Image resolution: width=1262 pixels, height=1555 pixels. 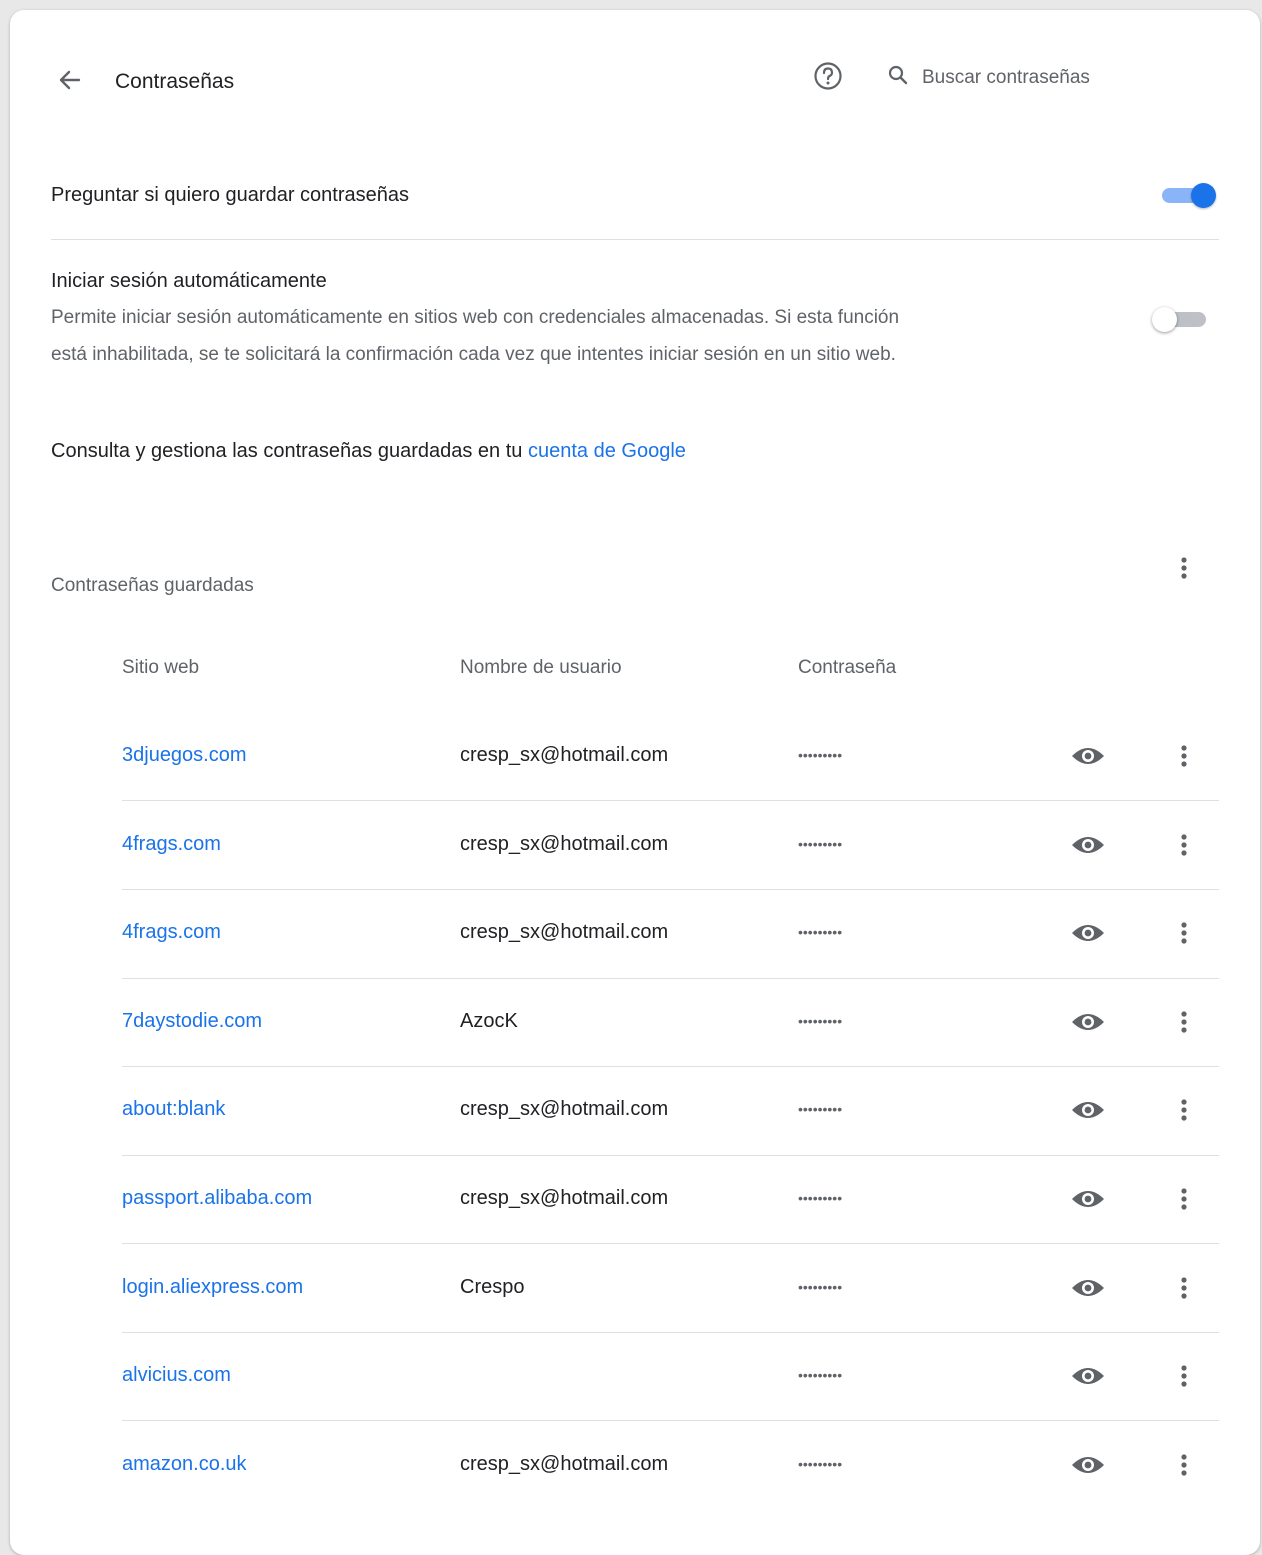 What do you see at coordinates (1189, 195) in the screenshot?
I see `offer-save-toggle` at bounding box center [1189, 195].